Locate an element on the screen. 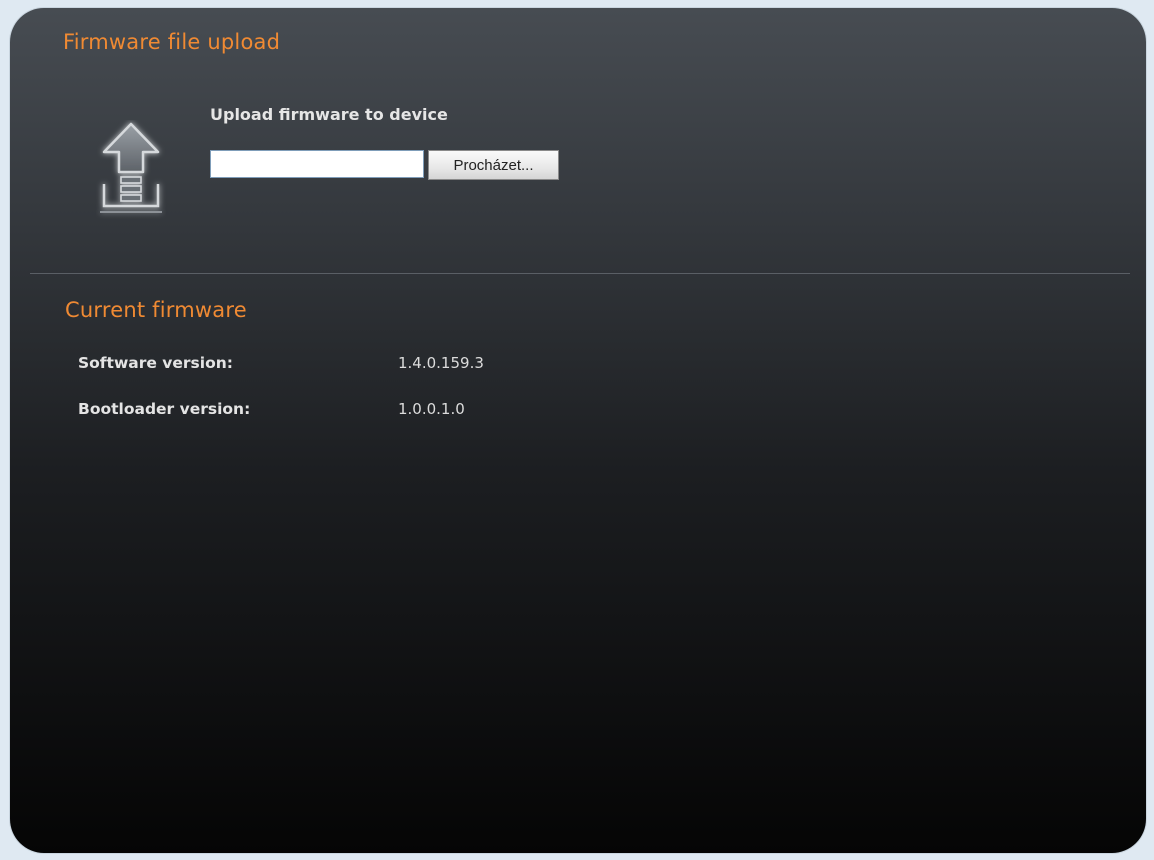 This screenshot has height=860, width=1154. software-version-label: Software version: is located at coordinates (155, 363).